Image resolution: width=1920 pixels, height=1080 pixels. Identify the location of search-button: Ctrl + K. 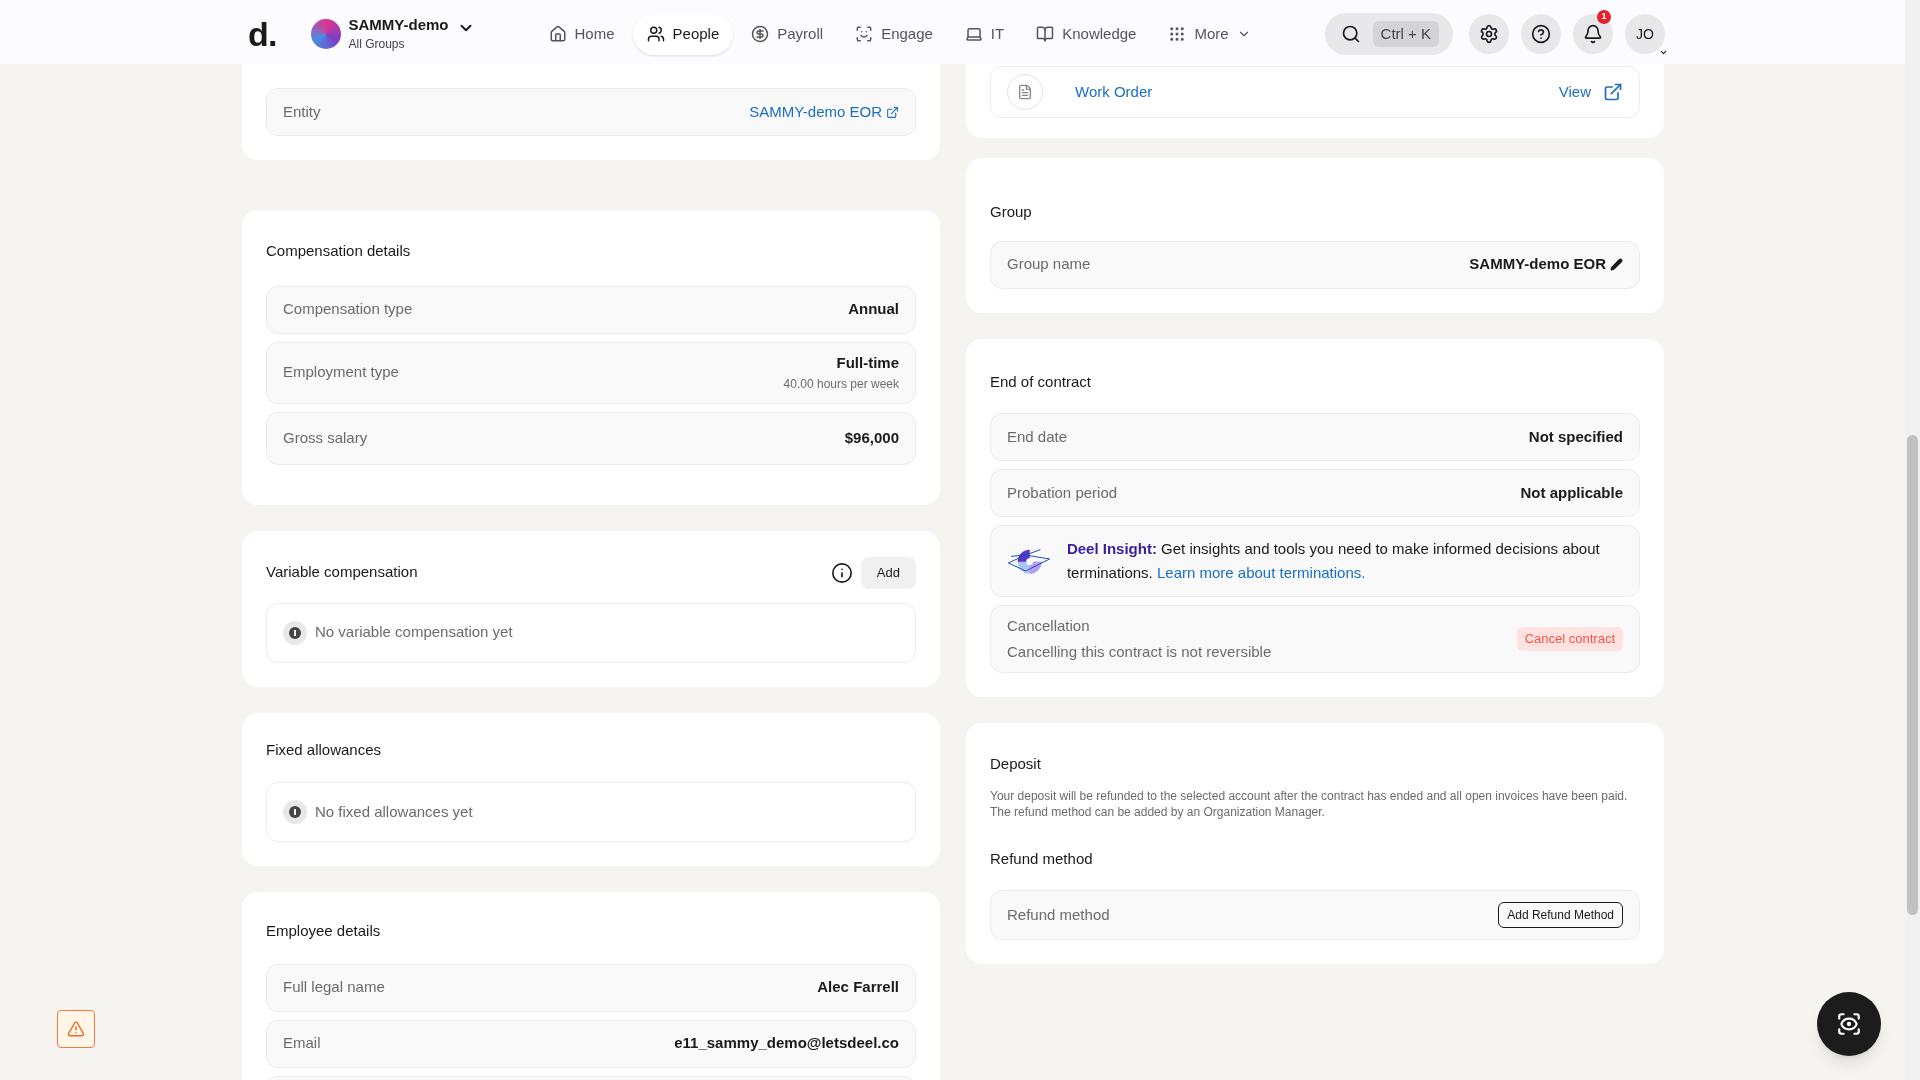
(1388, 34).